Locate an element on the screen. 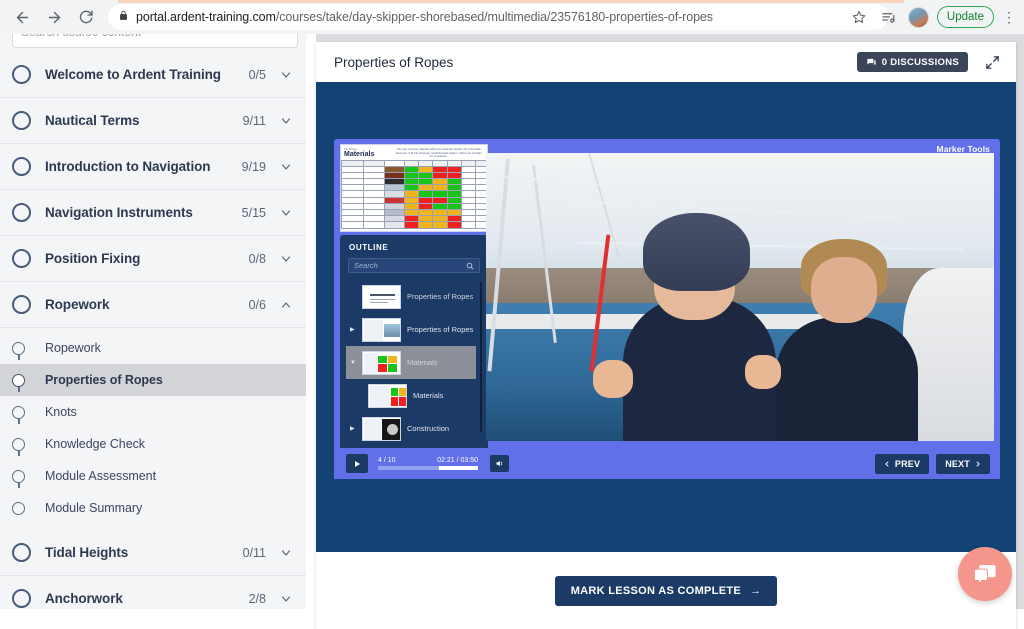 The height and width of the screenshot is (629, 1024). sidebar-section-nautical-terms: Nautical Terms 9/11 is located at coordinates (153, 121).